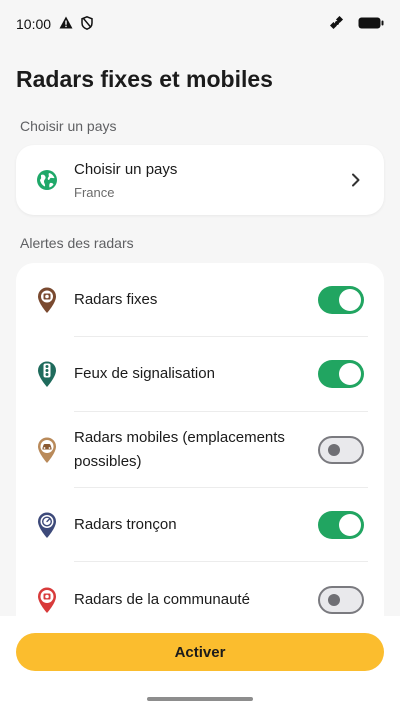 The height and width of the screenshot is (711, 400). What do you see at coordinates (200, 180) in the screenshot?
I see `country-selector: Choisir un pays France` at bounding box center [200, 180].